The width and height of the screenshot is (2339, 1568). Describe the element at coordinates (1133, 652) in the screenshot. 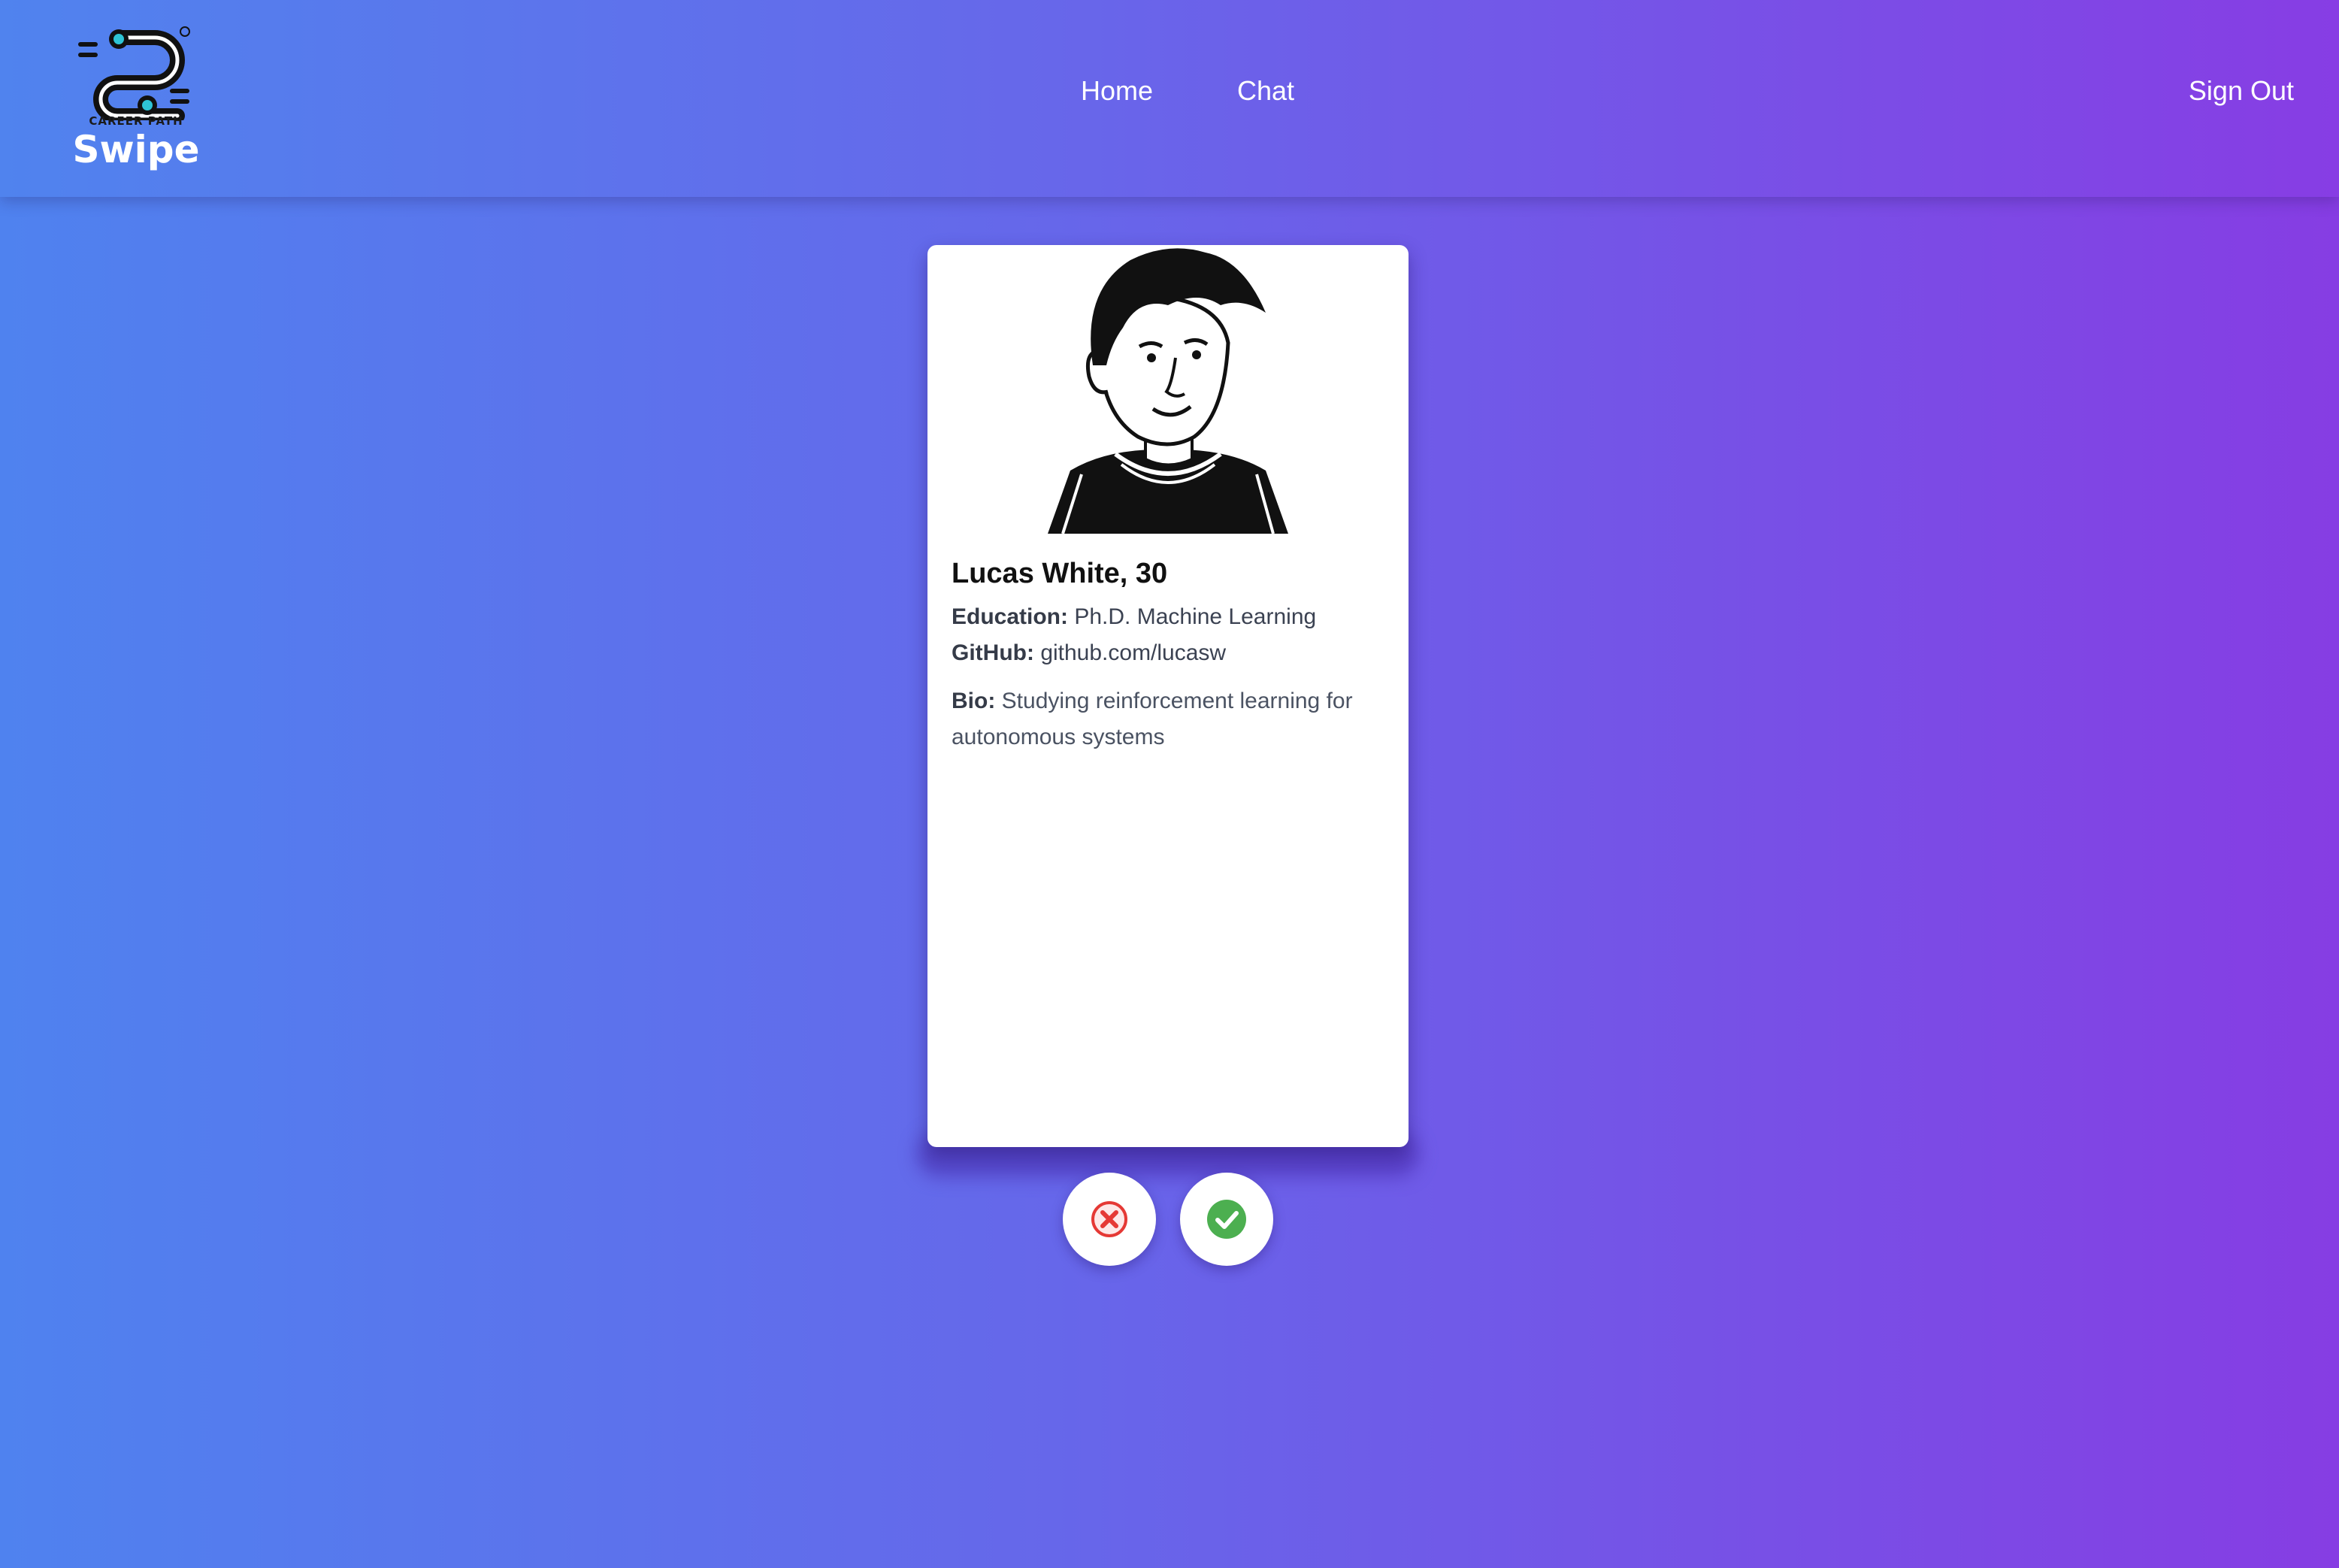

I see `github-value: github.com/lucasw` at that location.